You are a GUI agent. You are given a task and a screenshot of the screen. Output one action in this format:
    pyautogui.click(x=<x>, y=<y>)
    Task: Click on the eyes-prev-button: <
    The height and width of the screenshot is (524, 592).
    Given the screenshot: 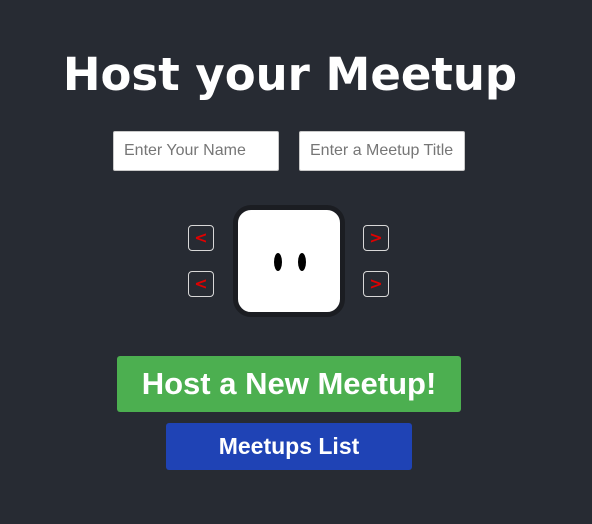 What is the action you would take?
    pyautogui.click(x=201, y=238)
    